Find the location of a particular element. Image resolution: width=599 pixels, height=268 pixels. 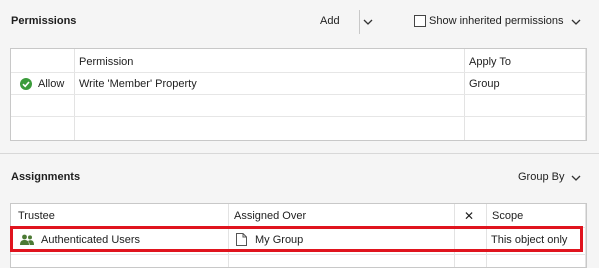

column-header-permission: Permission is located at coordinates (106, 62).